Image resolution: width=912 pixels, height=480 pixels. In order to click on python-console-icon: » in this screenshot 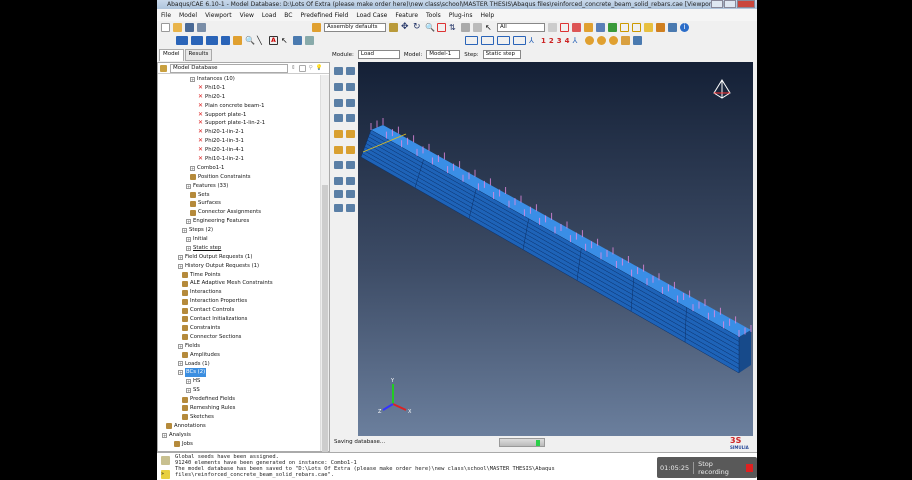, I will do `click(165, 474)`.